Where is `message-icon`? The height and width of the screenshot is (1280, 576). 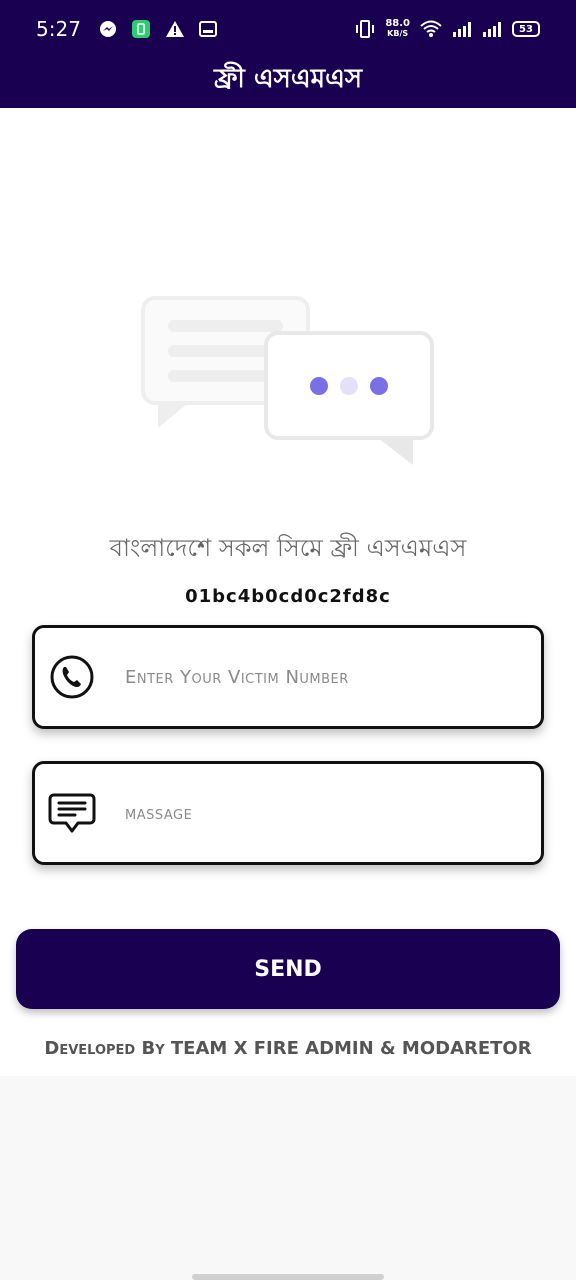
message-icon is located at coordinates (72, 813).